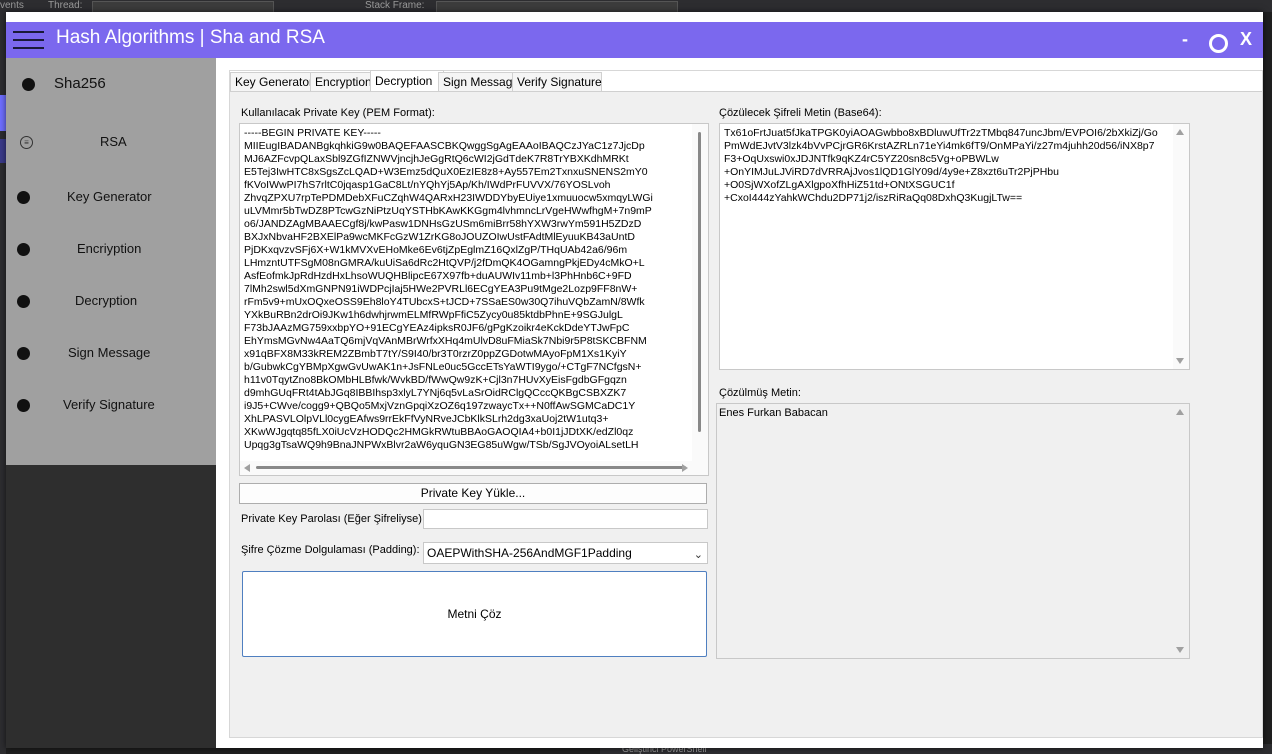  Describe the element at coordinates (1181, 531) in the screenshot. I see `result-vscroll` at that location.